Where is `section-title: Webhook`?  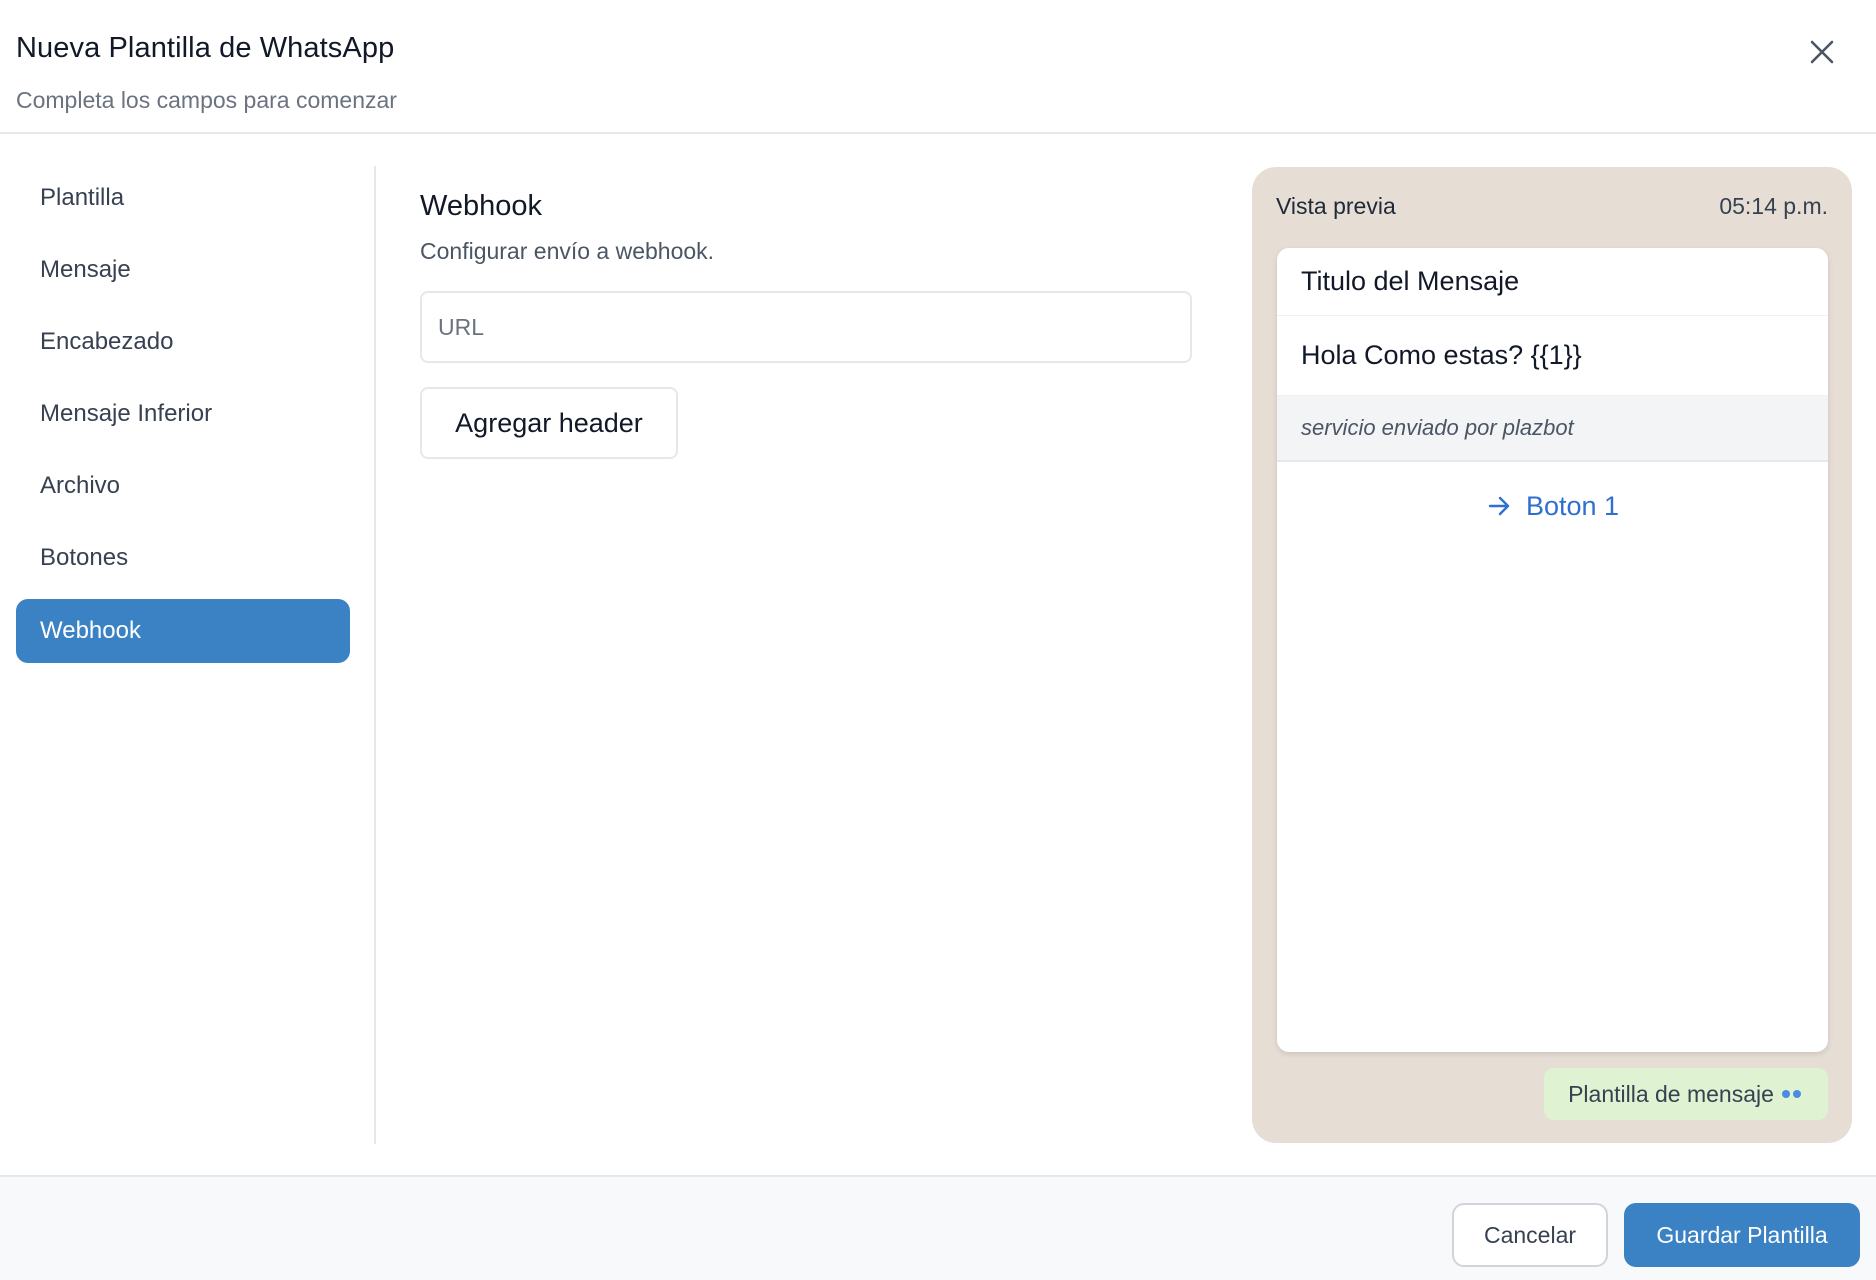
section-title: Webhook is located at coordinates (481, 206).